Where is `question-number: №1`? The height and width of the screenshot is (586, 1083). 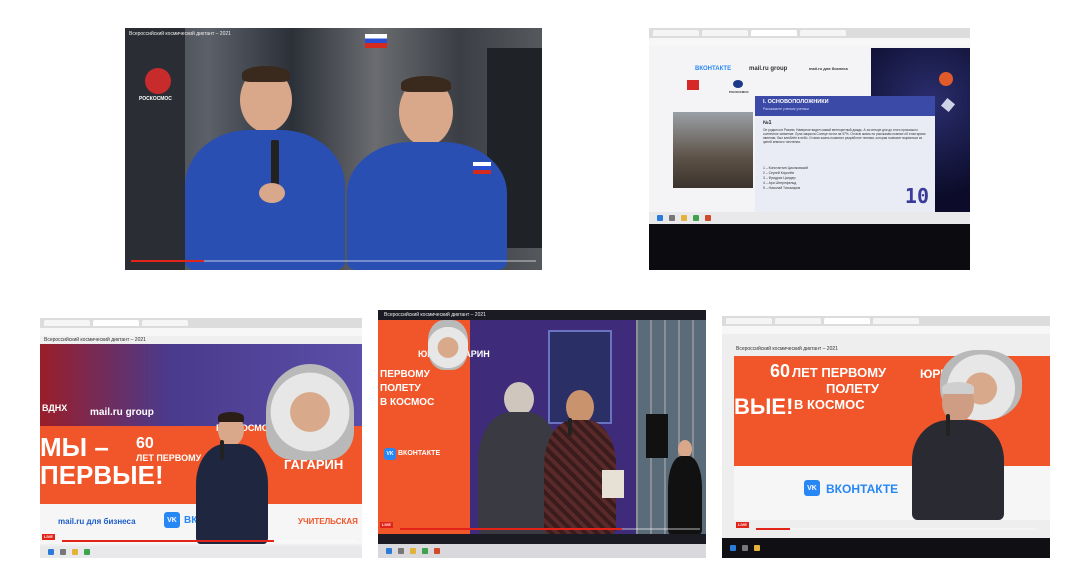 question-number: №1 is located at coordinates (767, 123).